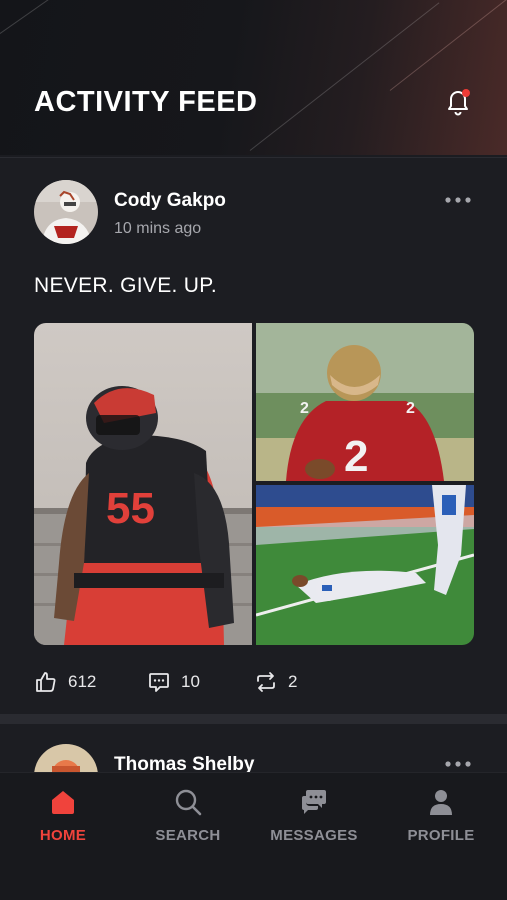 This screenshot has width=507, height=900. What do you see at coordinates (293, 681) in the screenshot?
I see `repost-count: 2` at bounding box center [293, 681].